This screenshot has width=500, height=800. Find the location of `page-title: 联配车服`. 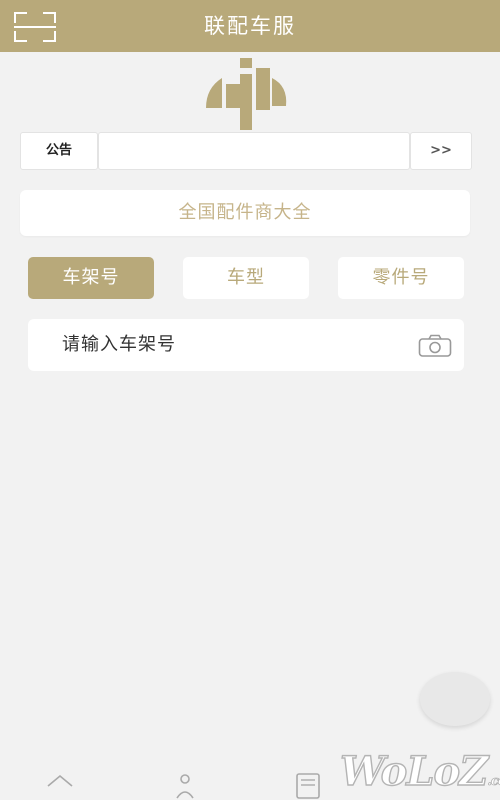

page-title: 联配车服 is located at coordinates (250, 26).